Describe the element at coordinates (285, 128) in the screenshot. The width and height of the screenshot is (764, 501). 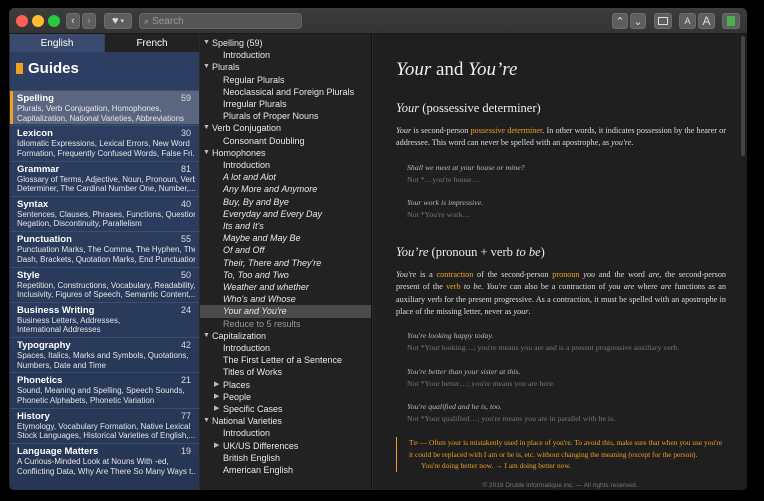
I see `toc-section: ▼ Verb Conjugation` at that location.